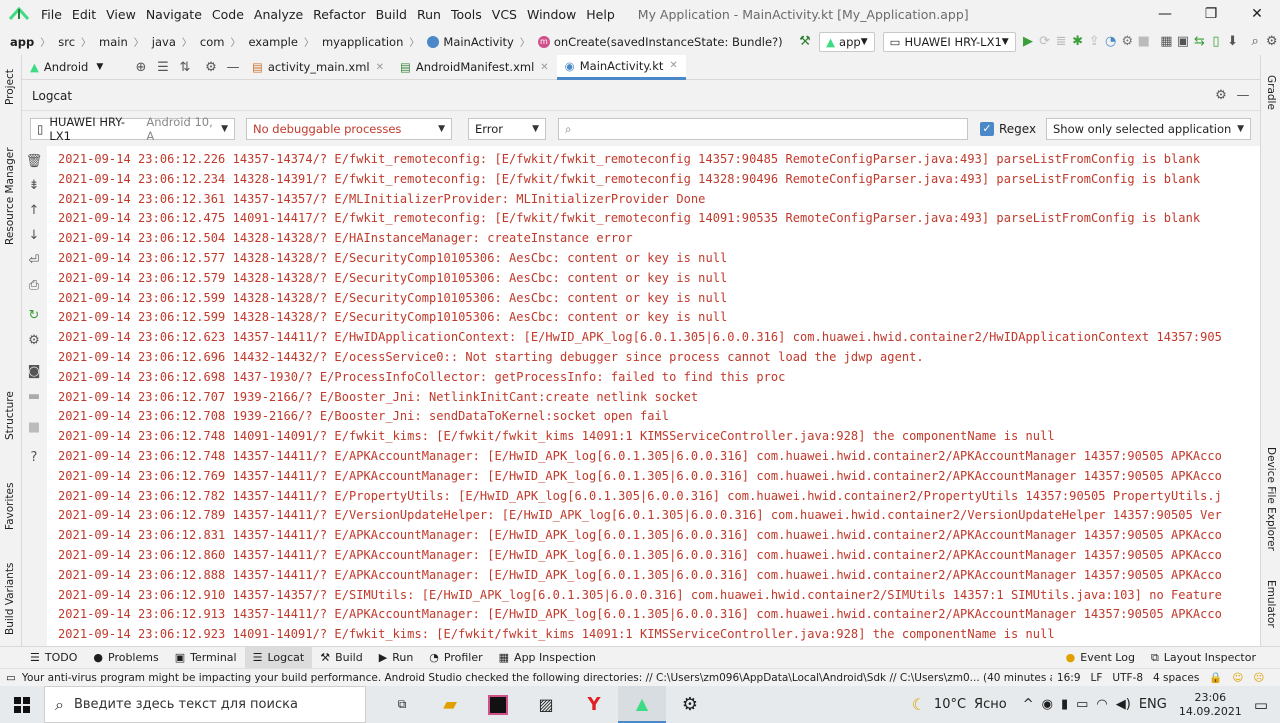 The height and width of the screenshot is (723, 1280). Describe the element at coordinates (1199, 42) in the screenshot. I see `sync-icon: ⇆` at that location.